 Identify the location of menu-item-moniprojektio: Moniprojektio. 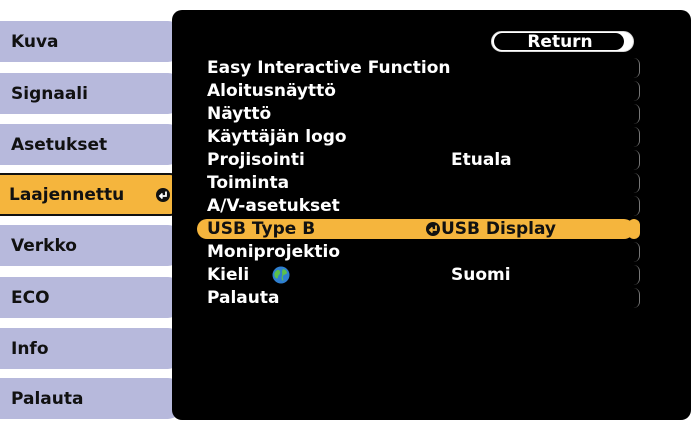
(418, 252).